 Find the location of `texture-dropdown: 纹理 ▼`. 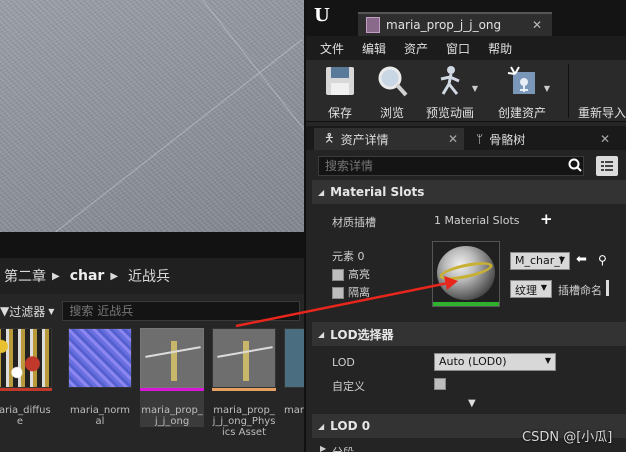

texture-dropdown: 纹理 ▼ is located at coordinates (531, 289).